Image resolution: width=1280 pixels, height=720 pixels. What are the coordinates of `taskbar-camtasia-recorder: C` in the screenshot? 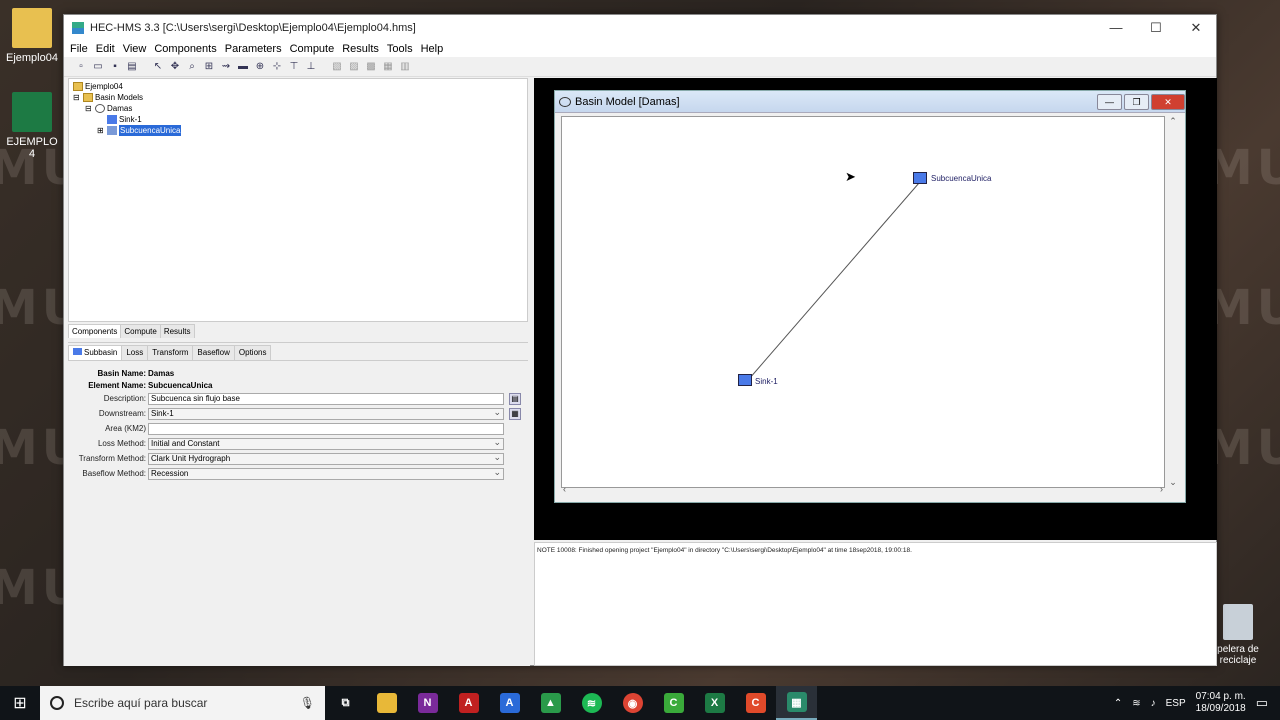 It's located at (755, 703).